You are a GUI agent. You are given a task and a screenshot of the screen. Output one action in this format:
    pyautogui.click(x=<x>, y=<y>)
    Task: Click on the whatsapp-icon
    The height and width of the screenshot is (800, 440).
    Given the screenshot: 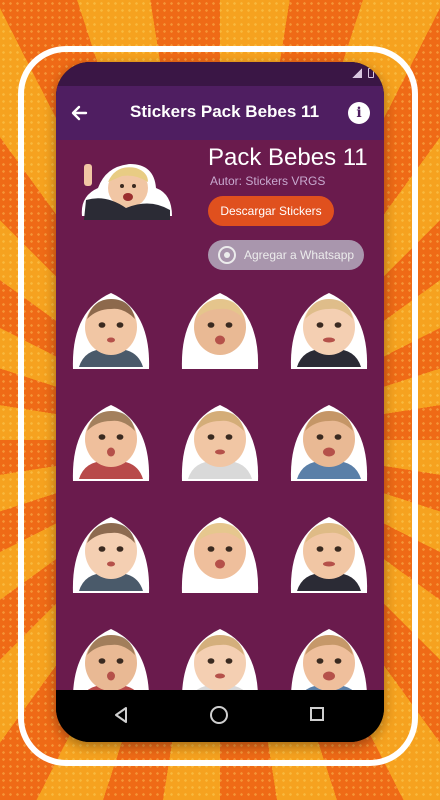 What is the action you would take?
    pyautogui.click(x=227, y=255)
    